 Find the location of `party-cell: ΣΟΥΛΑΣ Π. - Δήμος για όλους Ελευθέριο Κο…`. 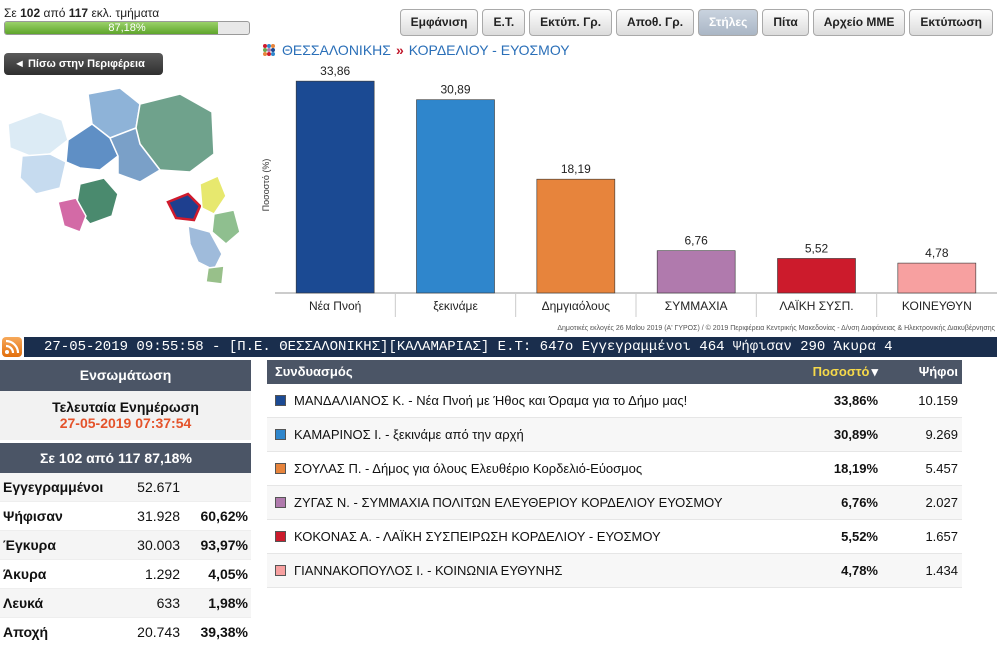

party-cell: ΣΟΥΛΑΣ Π. - Δήμος για όλους Ελευθέριο Κο… is located at coordinates (530, 468).